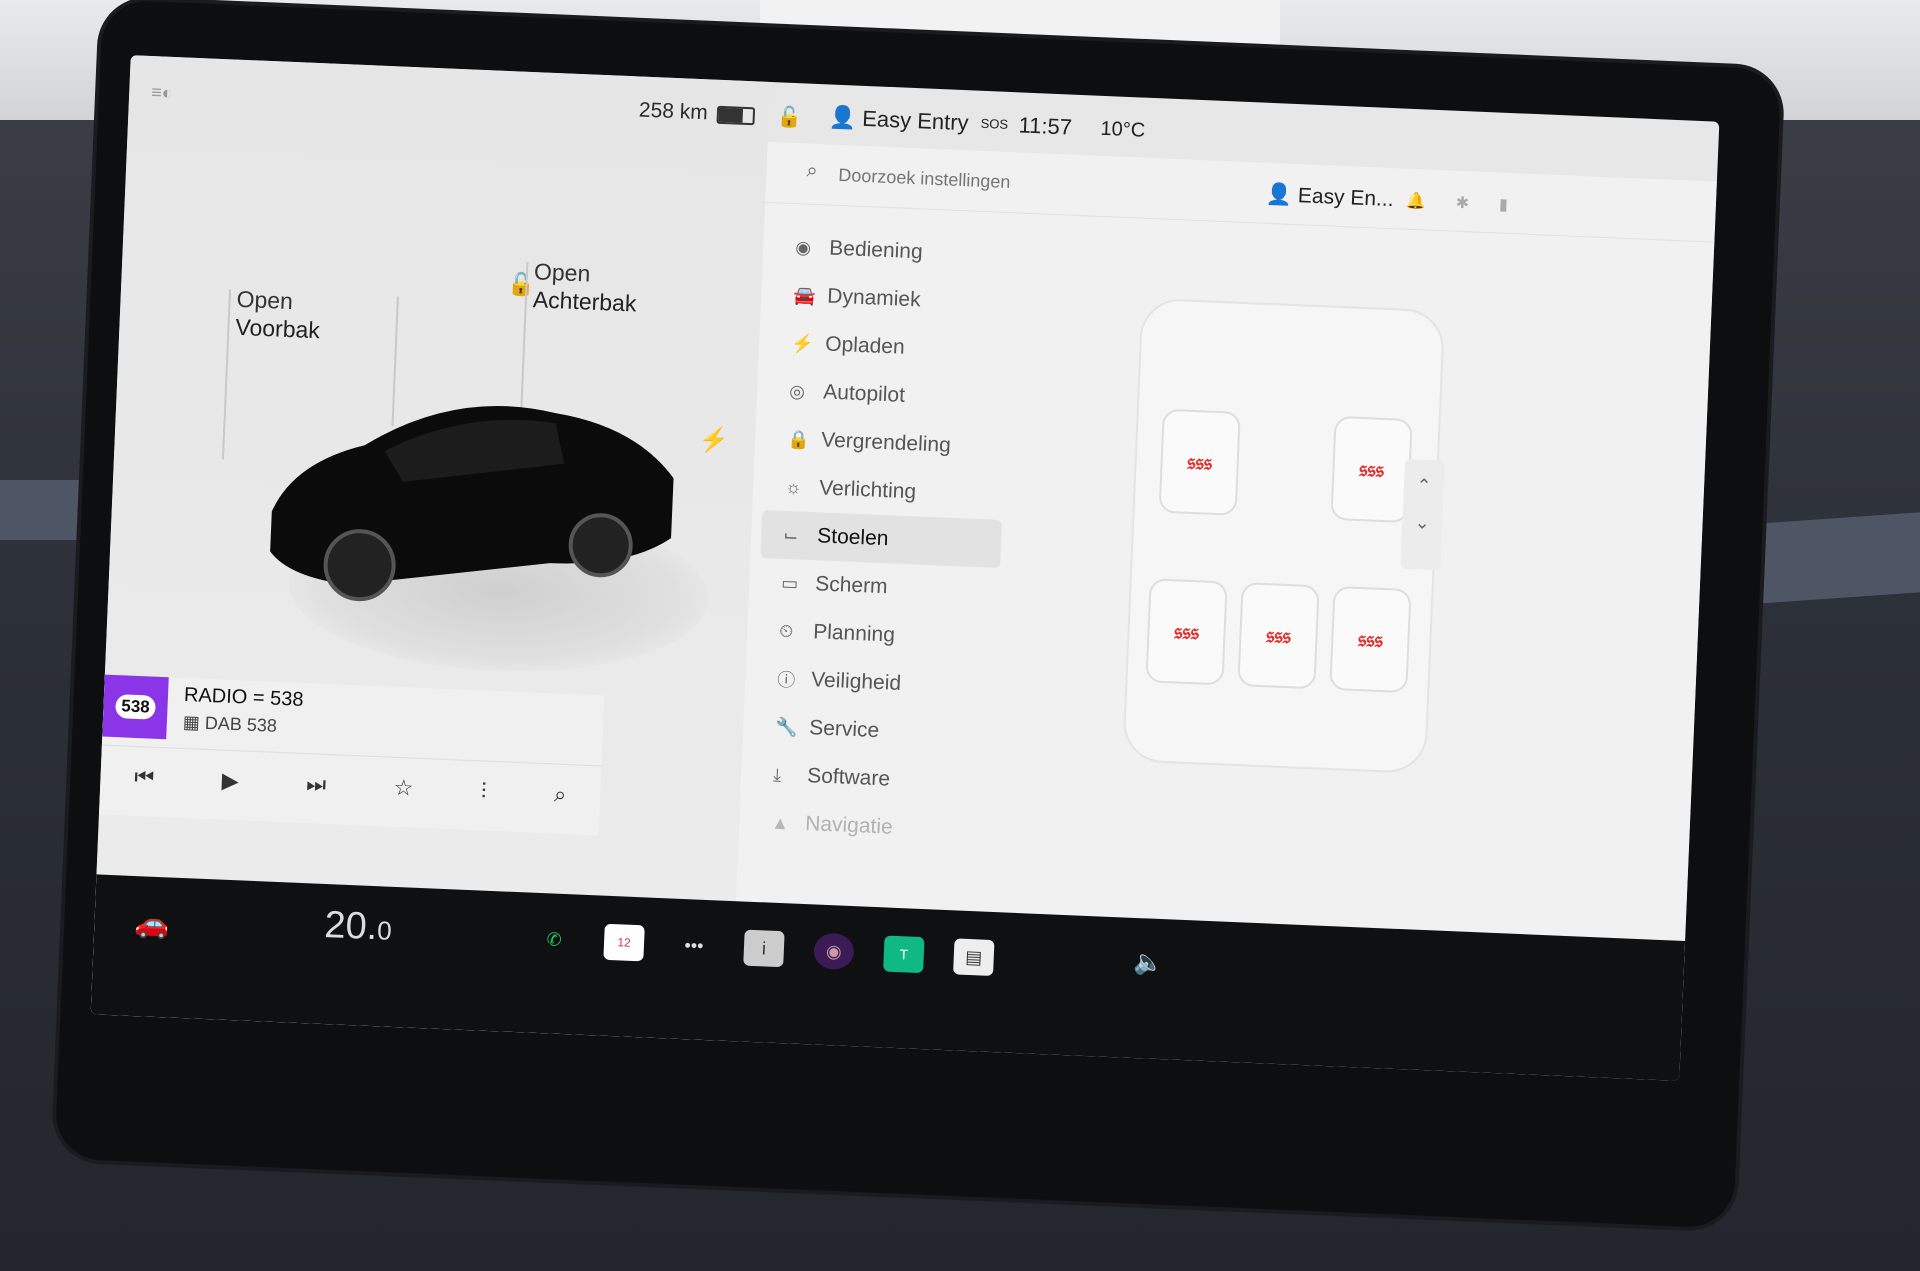  I want to click on lock-icon: 🔒, so click(798, 439).